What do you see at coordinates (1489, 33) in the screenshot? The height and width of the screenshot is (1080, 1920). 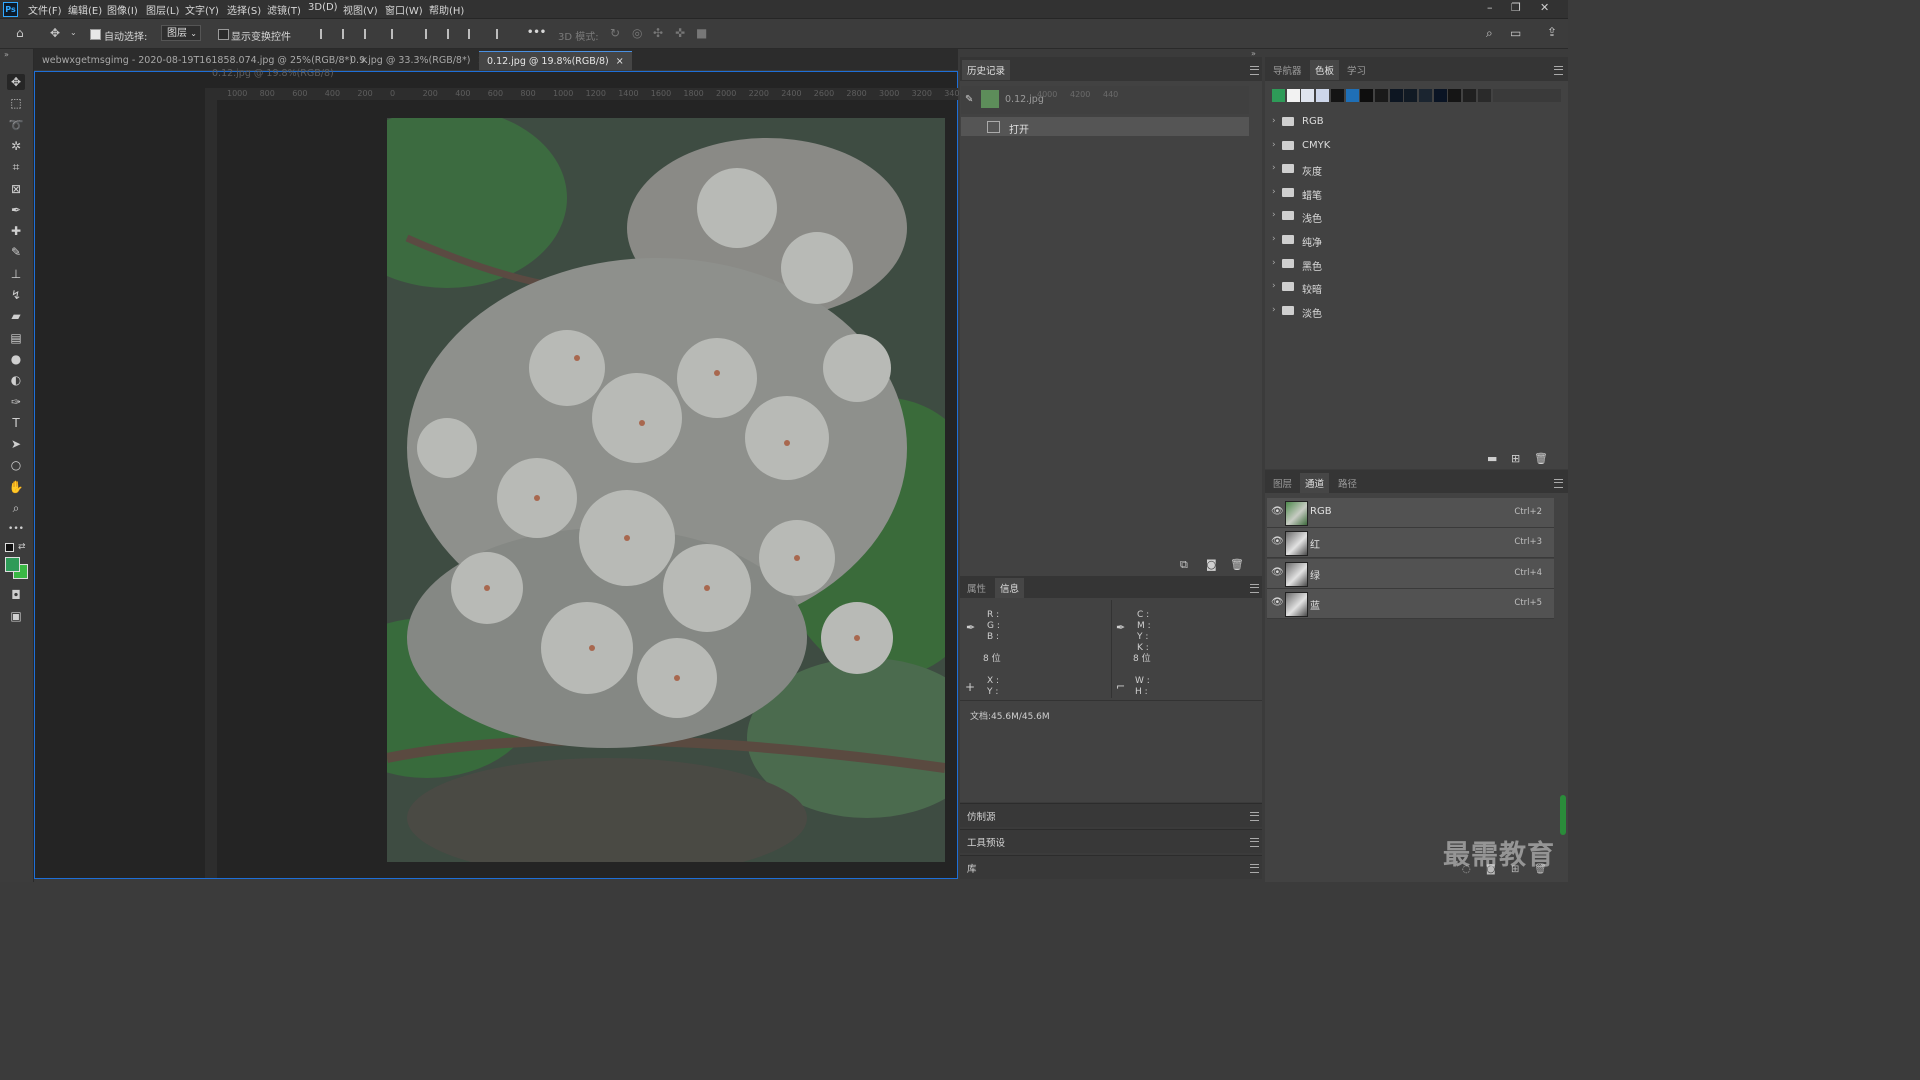 I see `search-icon: ⌕` at bounding box center [1489, 33].